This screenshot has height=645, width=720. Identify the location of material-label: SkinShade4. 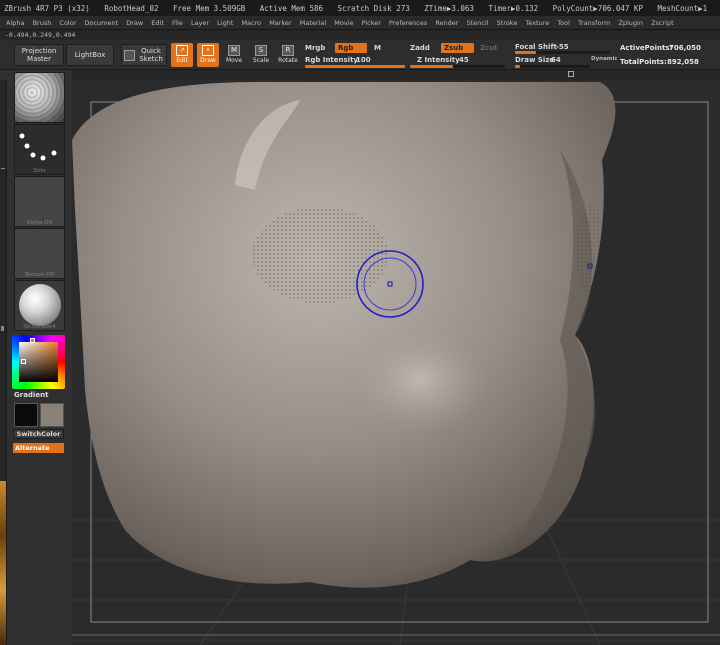
(39, 327).